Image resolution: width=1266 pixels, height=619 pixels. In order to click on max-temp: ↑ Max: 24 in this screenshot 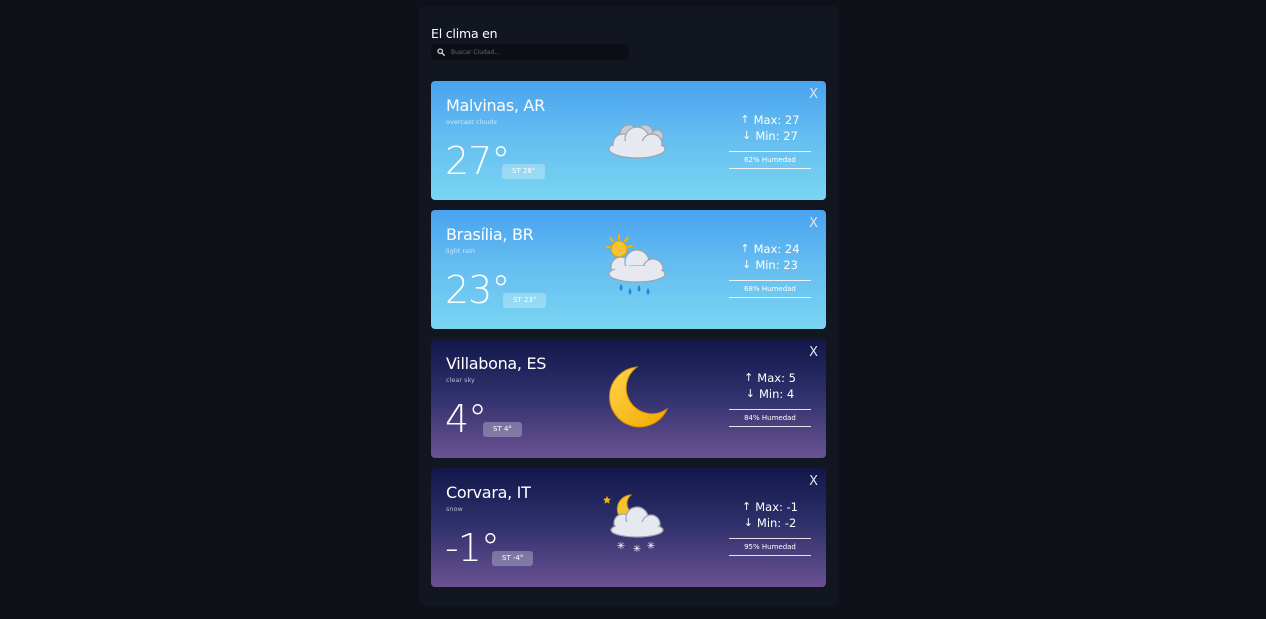, I will do `click(770, 249)`.